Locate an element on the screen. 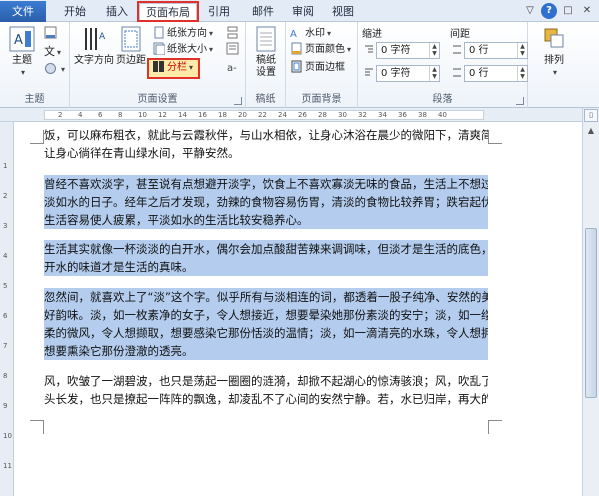 This screenshot has height=496, width=599. group-draft: 稿纸 设置 稿纸 is located at coordinates (266, 65).